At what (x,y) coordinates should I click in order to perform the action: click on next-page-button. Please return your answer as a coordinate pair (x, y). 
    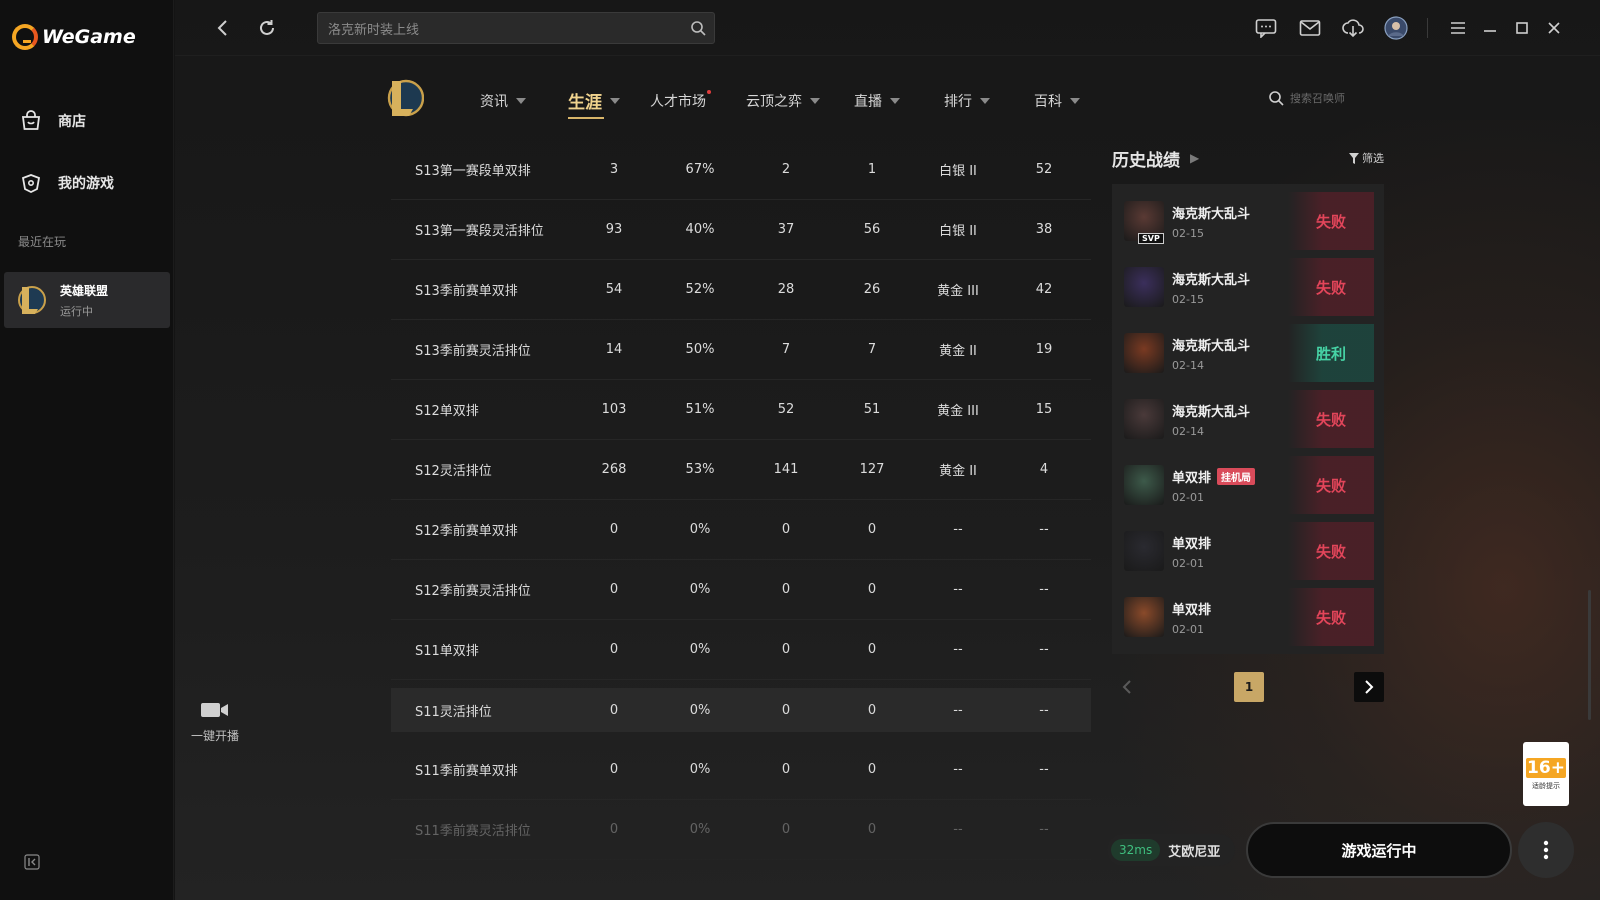
    Looking at the image, I should click on (1369, 687).